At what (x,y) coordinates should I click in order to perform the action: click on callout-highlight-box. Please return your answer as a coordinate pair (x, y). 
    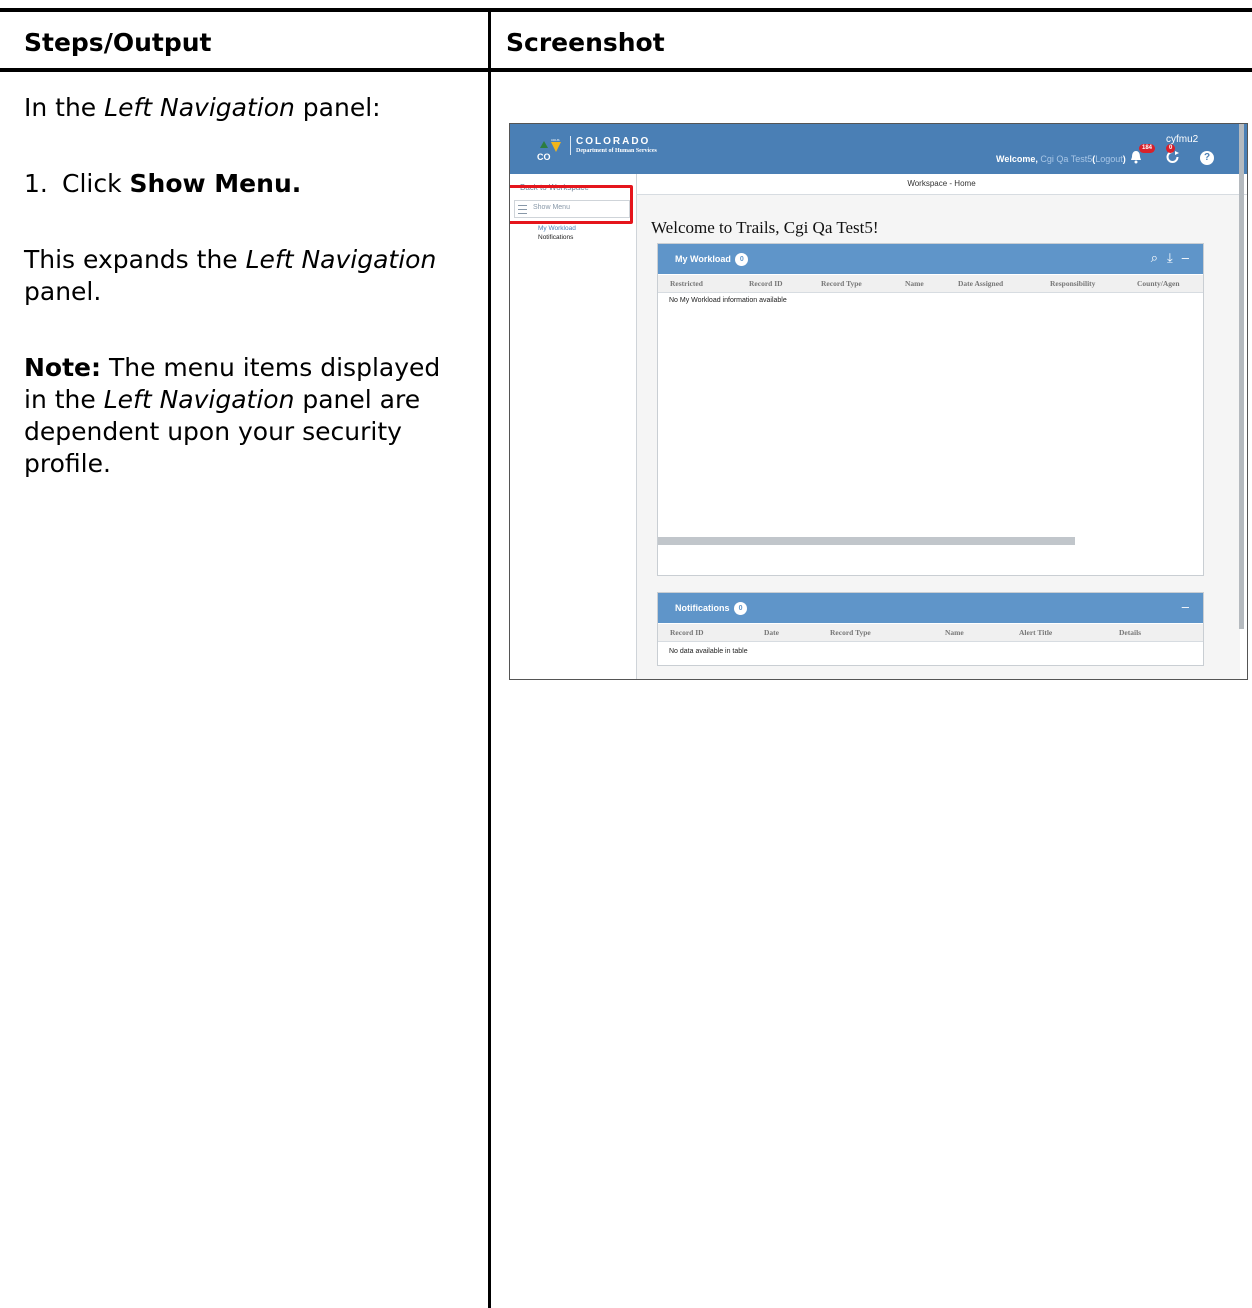
    Looking at the image, I should click on (571, 204).